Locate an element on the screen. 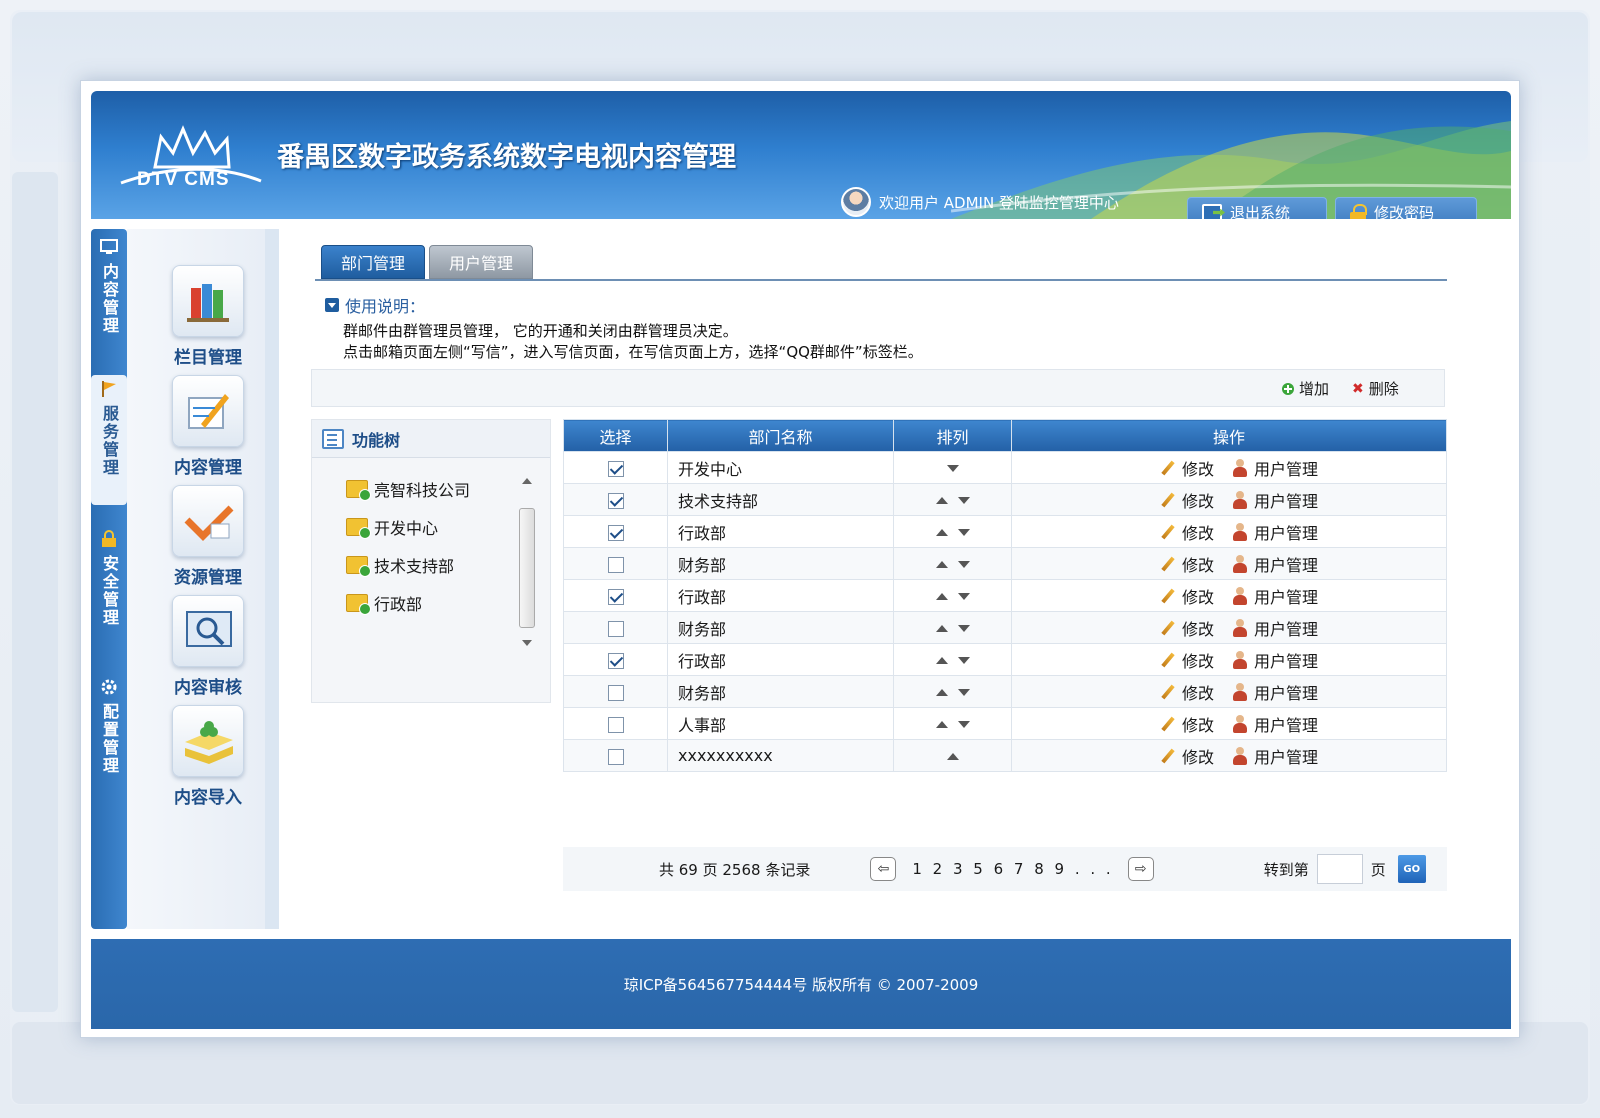 The image size is (1600, 1118). instructions-title: 使用说明： is located at coordinates (385, 306).